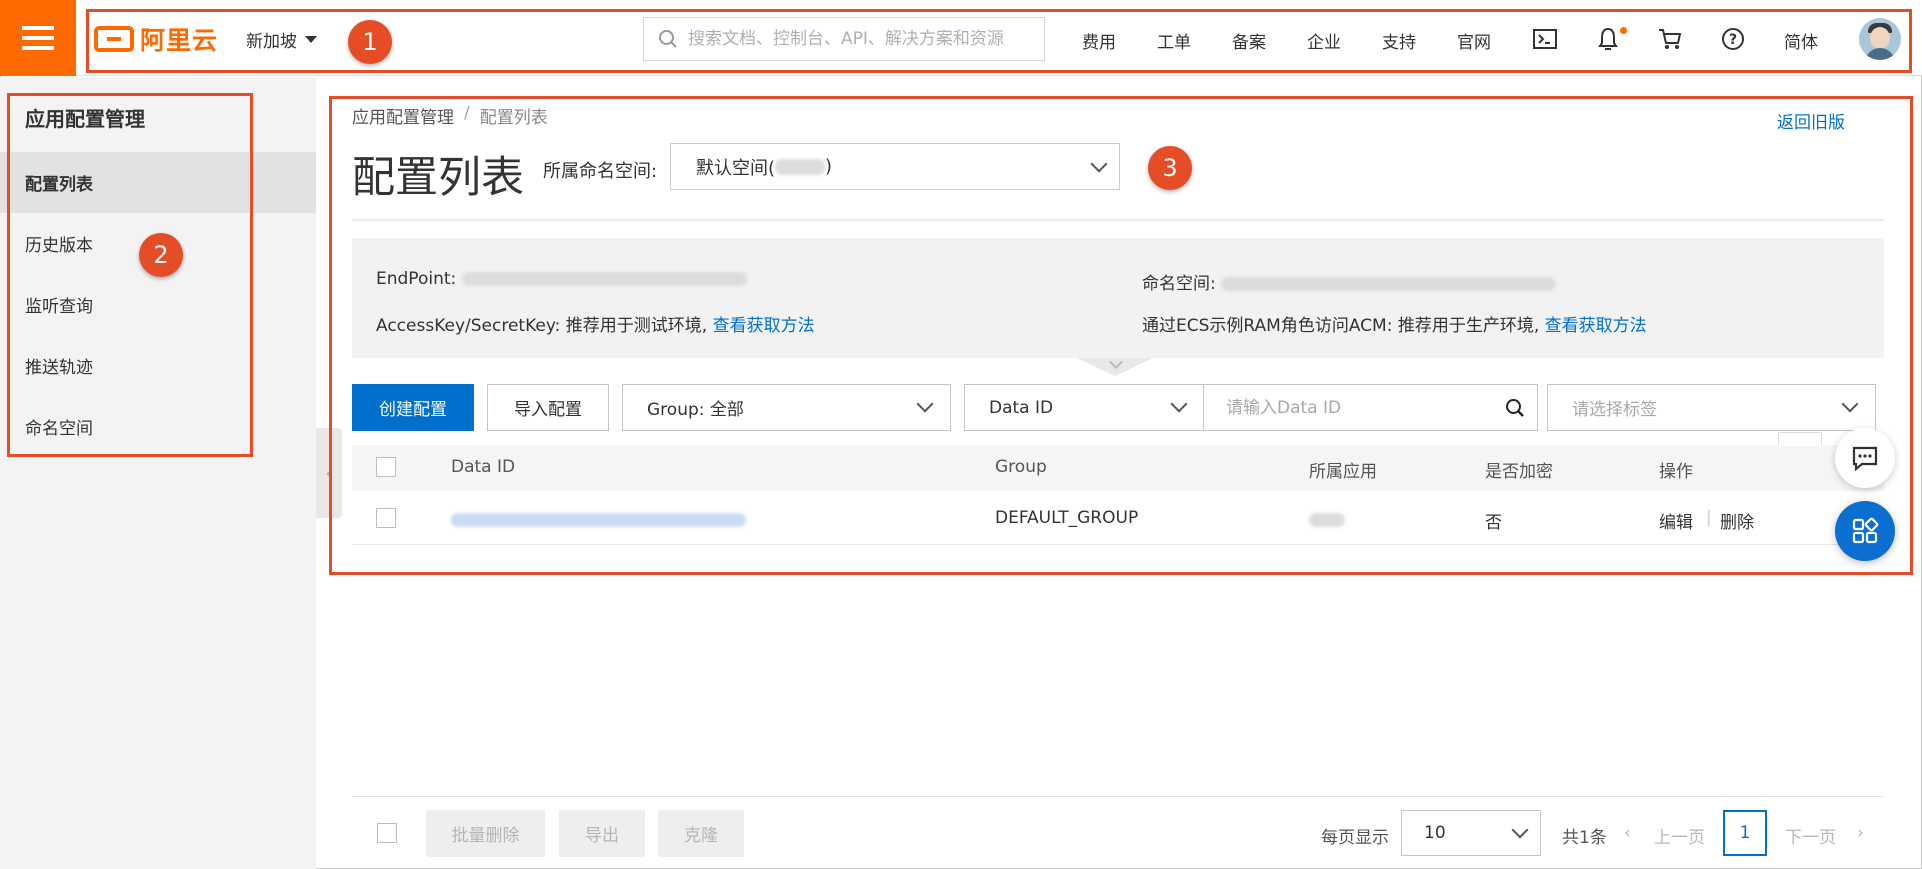 The width and height of the screenshot is (1922, 869). Describe the element at coordinates (1170, 168) in the screenshot. I see `annotation-marker-3: 3` at that location.